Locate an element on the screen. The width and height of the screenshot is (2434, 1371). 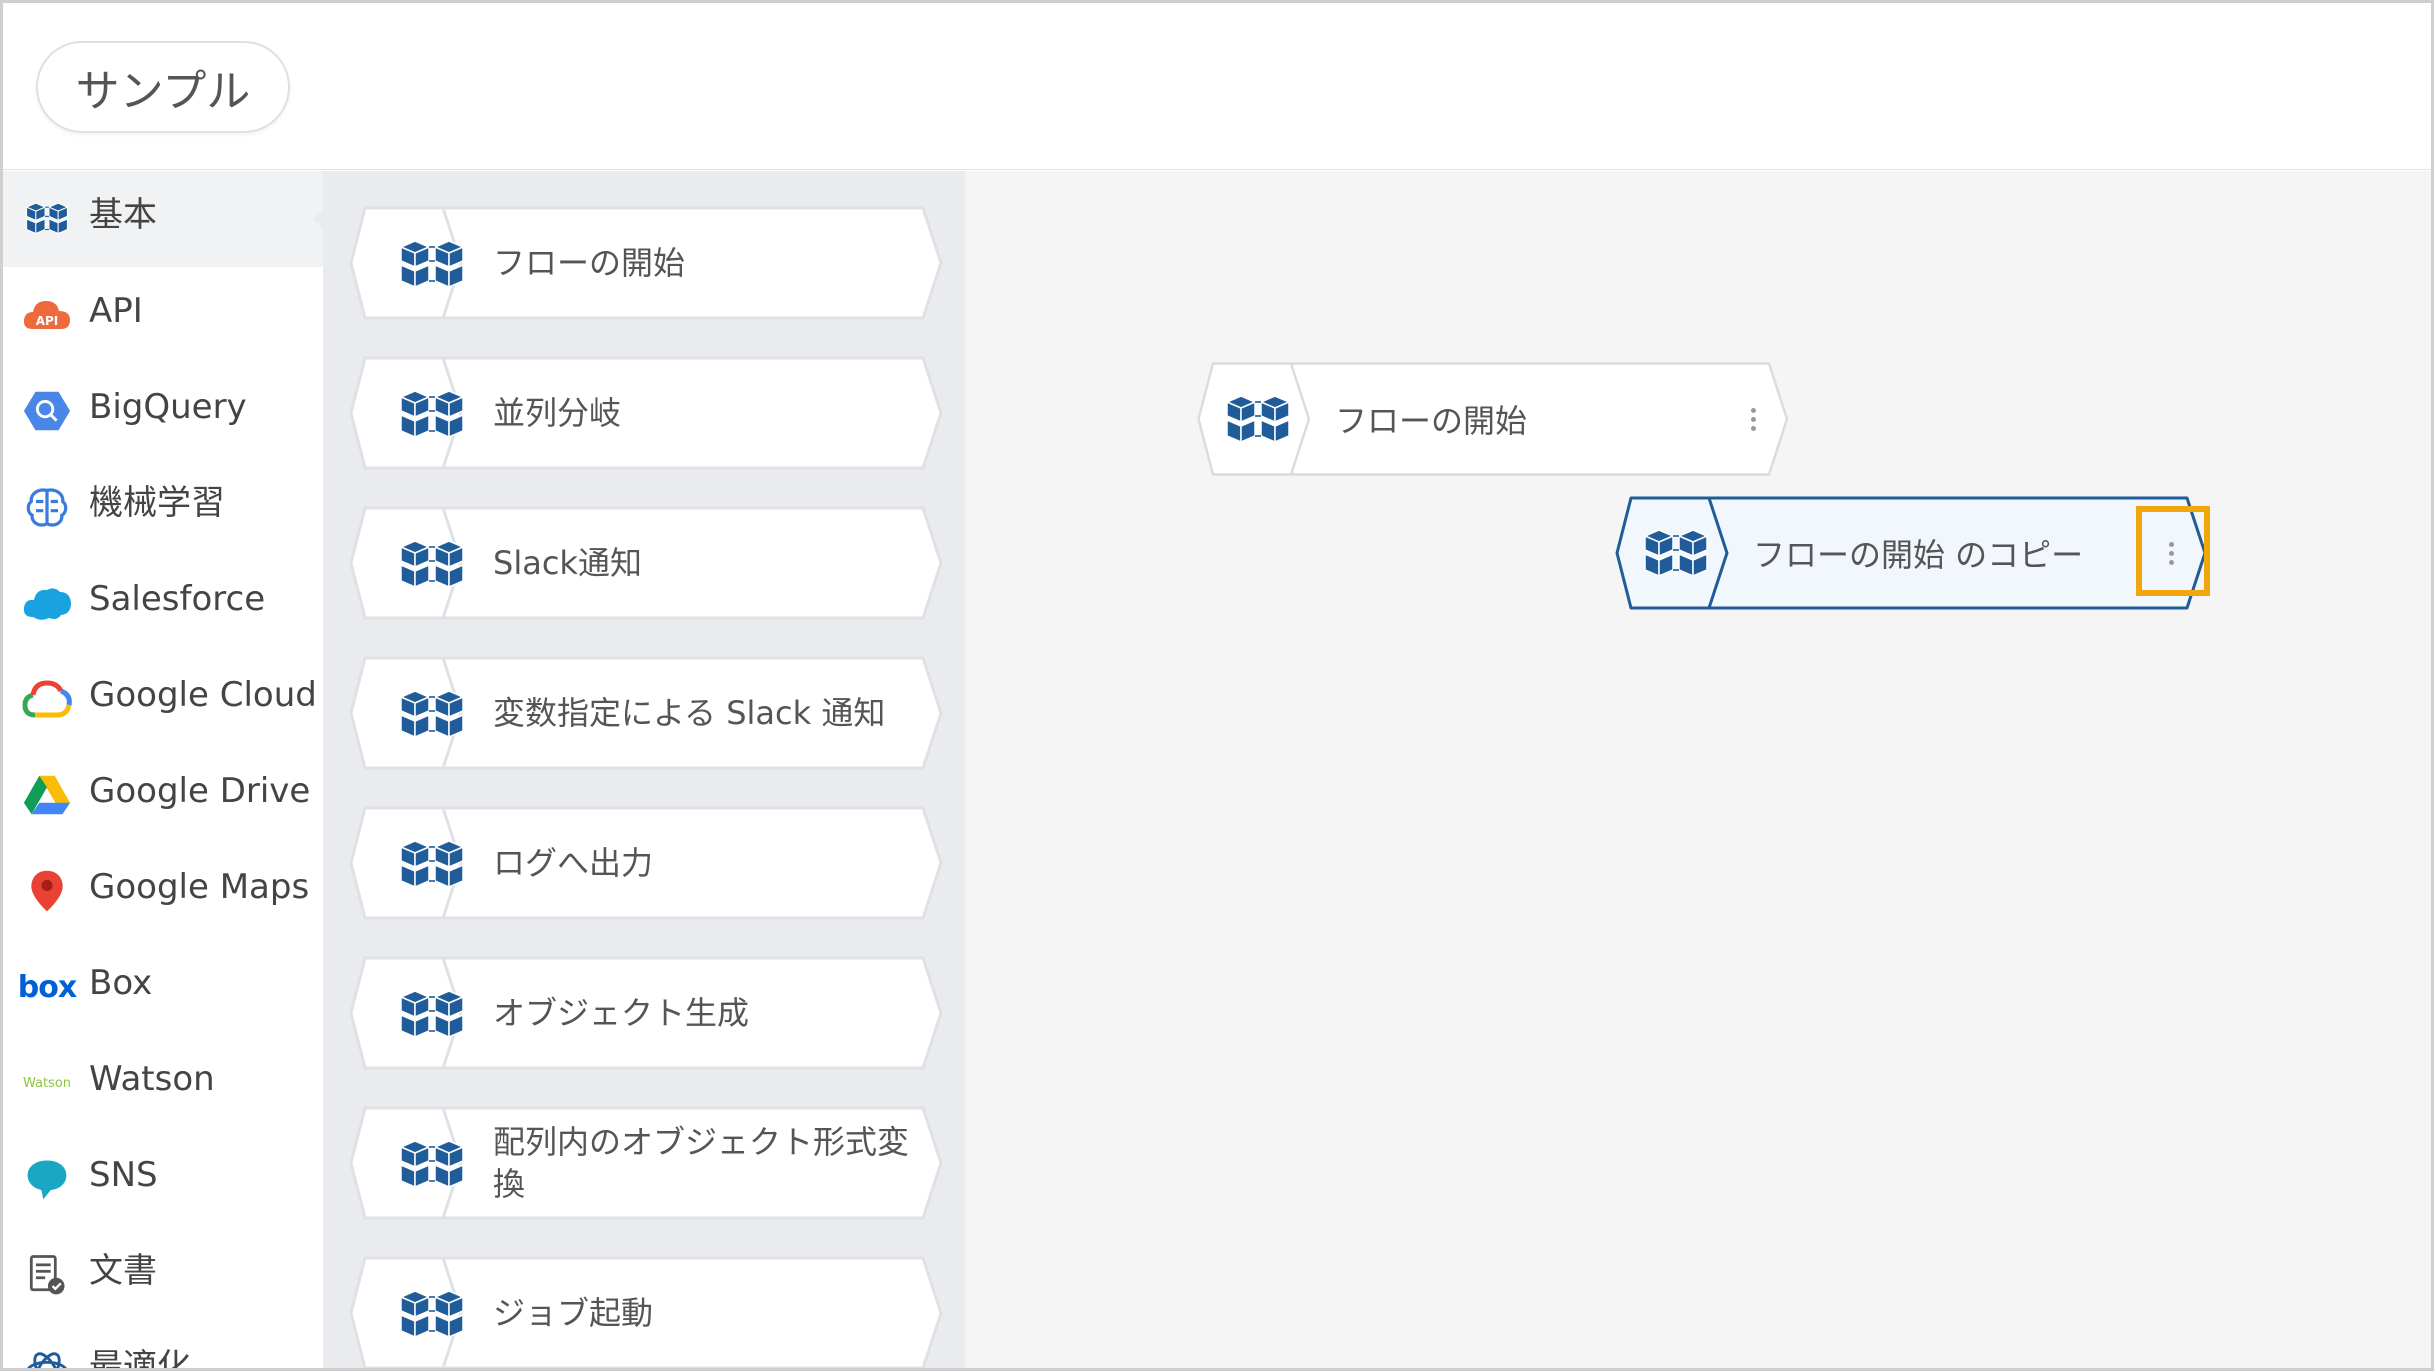
sidebar-item-label: Salesforce is located at coordinates (177, 599).